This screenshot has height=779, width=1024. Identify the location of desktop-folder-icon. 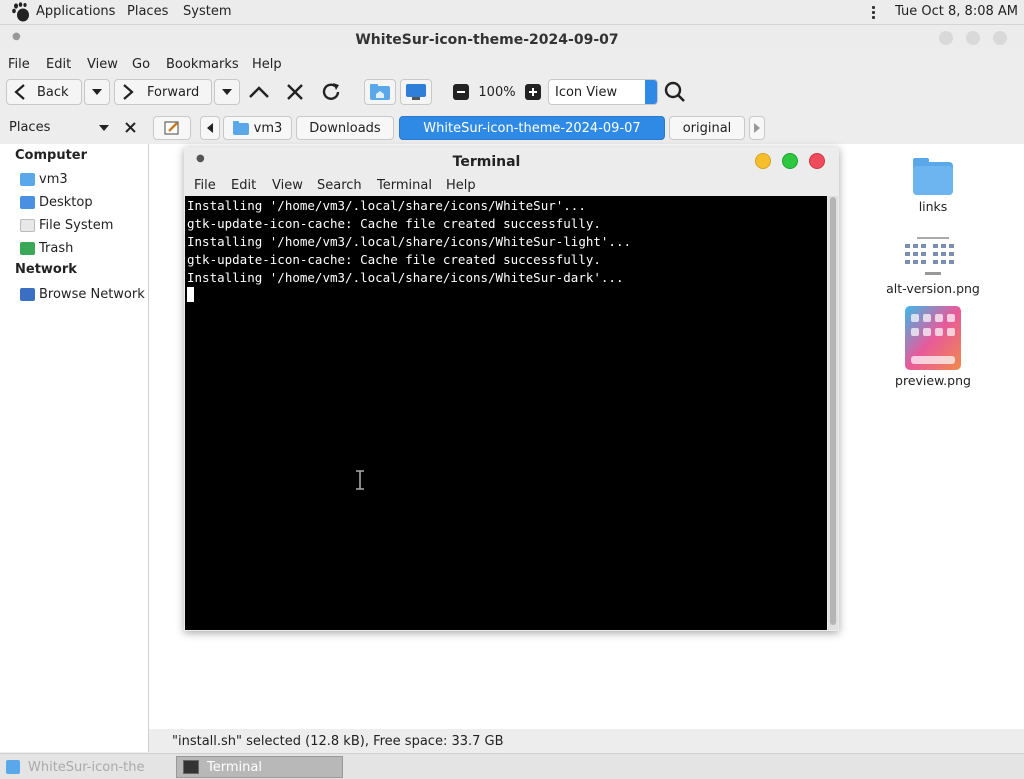
(27, 202).